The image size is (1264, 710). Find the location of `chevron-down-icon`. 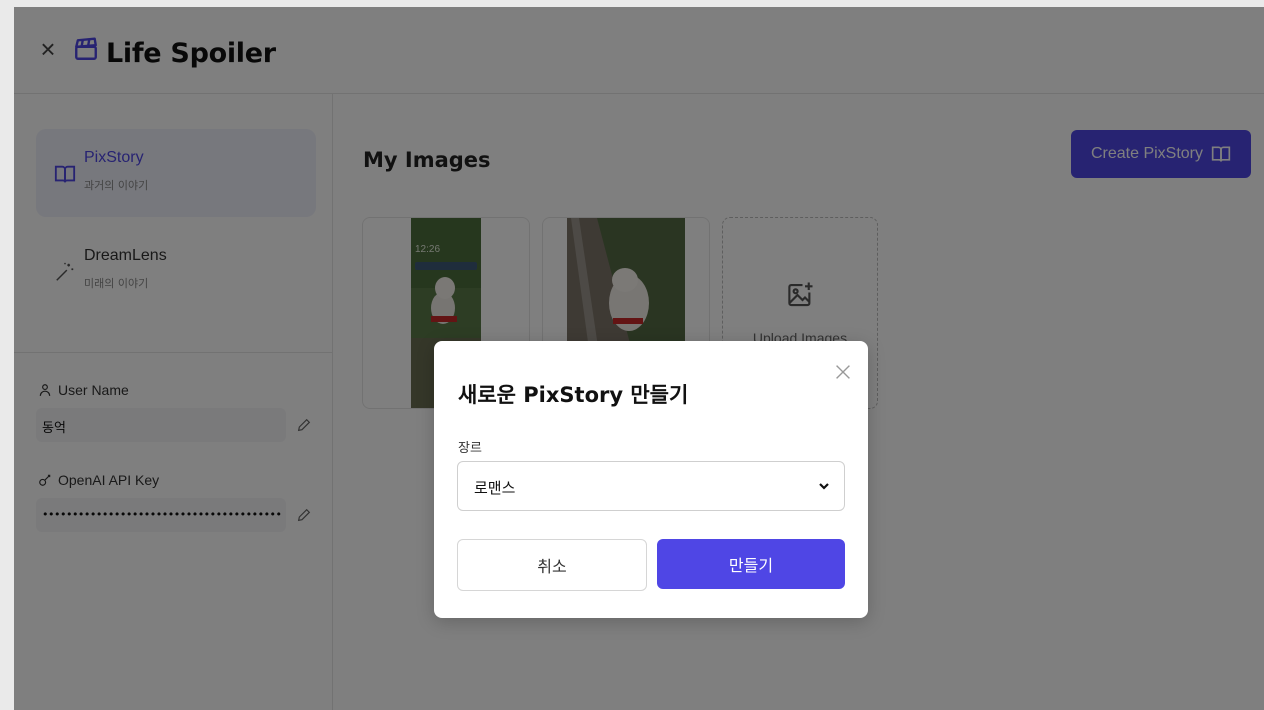

chevron-down-icon is located at coordinates (824, 486).